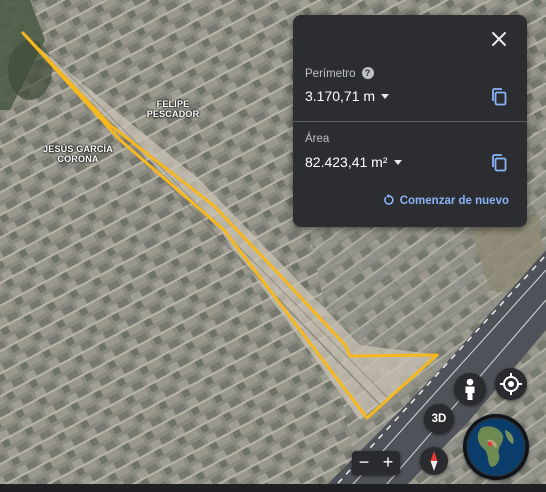 The width and height of the screenshot is (546, 492). Describe the element at coordinates (439, 419) in the screenshot. I see `3d-toggle-button: 3D` at that location.